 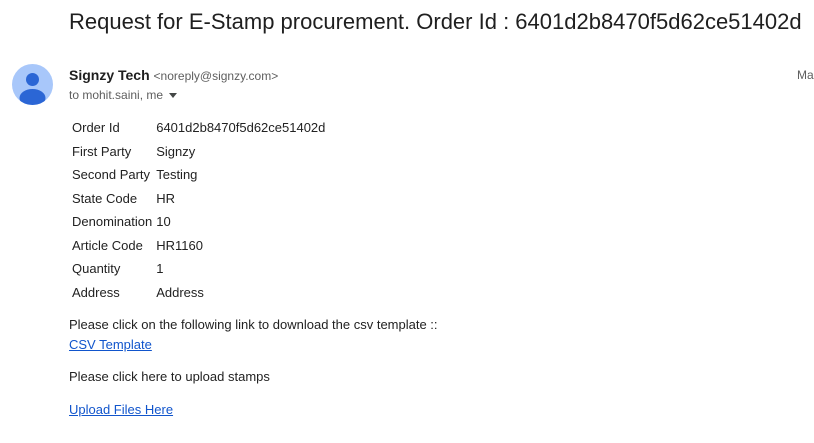 What do you see at coordinates (165, 198) in the screenshot?
I see `detail-value: HR` at bounding box center [165, 198].